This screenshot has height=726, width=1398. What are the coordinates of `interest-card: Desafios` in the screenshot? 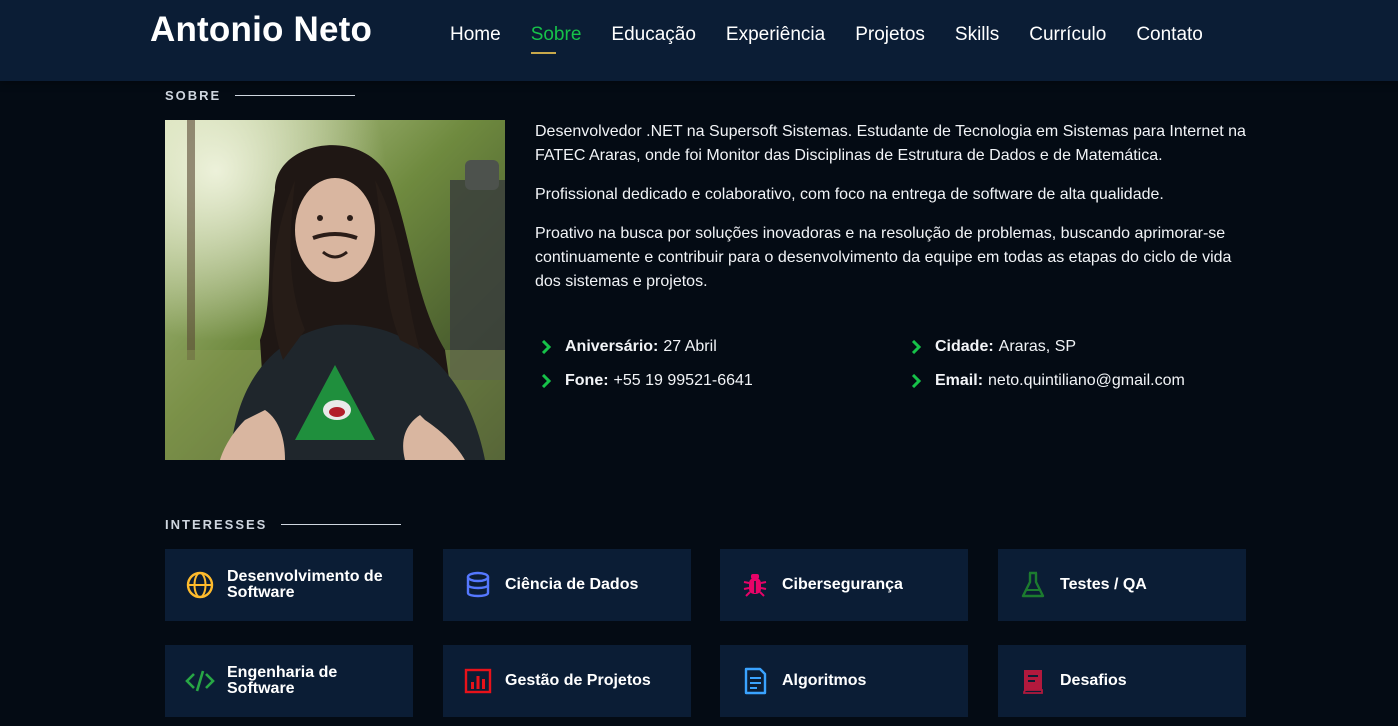 It's located at (1122, 681).